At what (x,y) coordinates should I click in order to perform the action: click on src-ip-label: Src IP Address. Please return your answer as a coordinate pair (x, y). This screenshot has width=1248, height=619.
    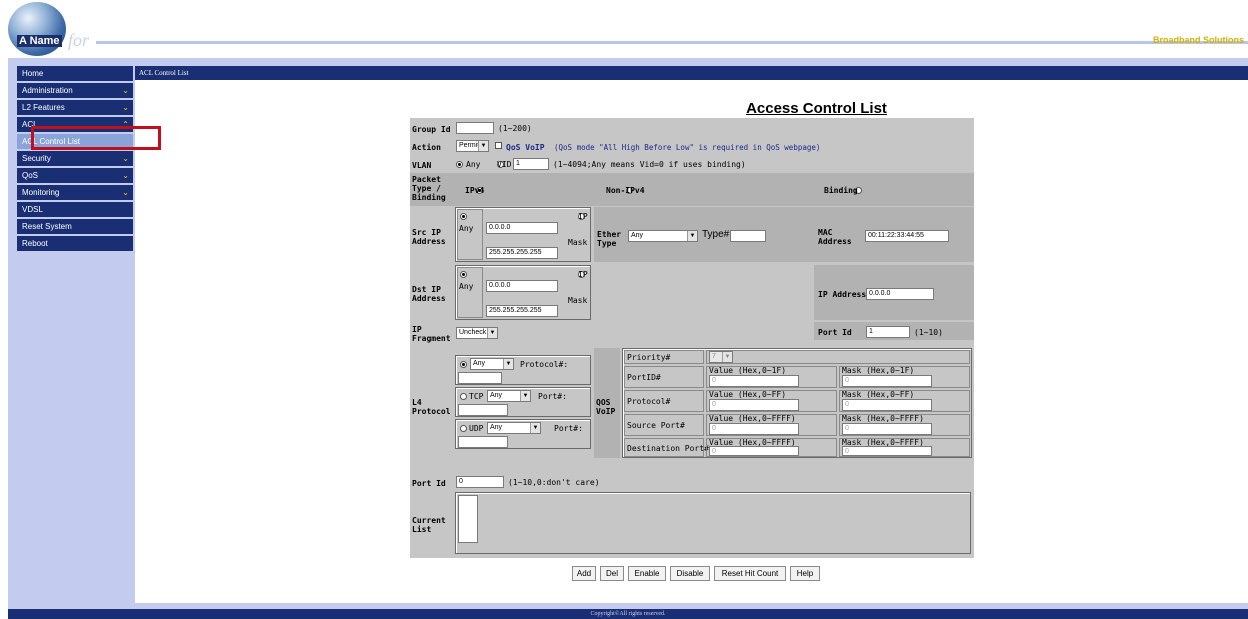
    Looking at the image, I should click on (429, 237).